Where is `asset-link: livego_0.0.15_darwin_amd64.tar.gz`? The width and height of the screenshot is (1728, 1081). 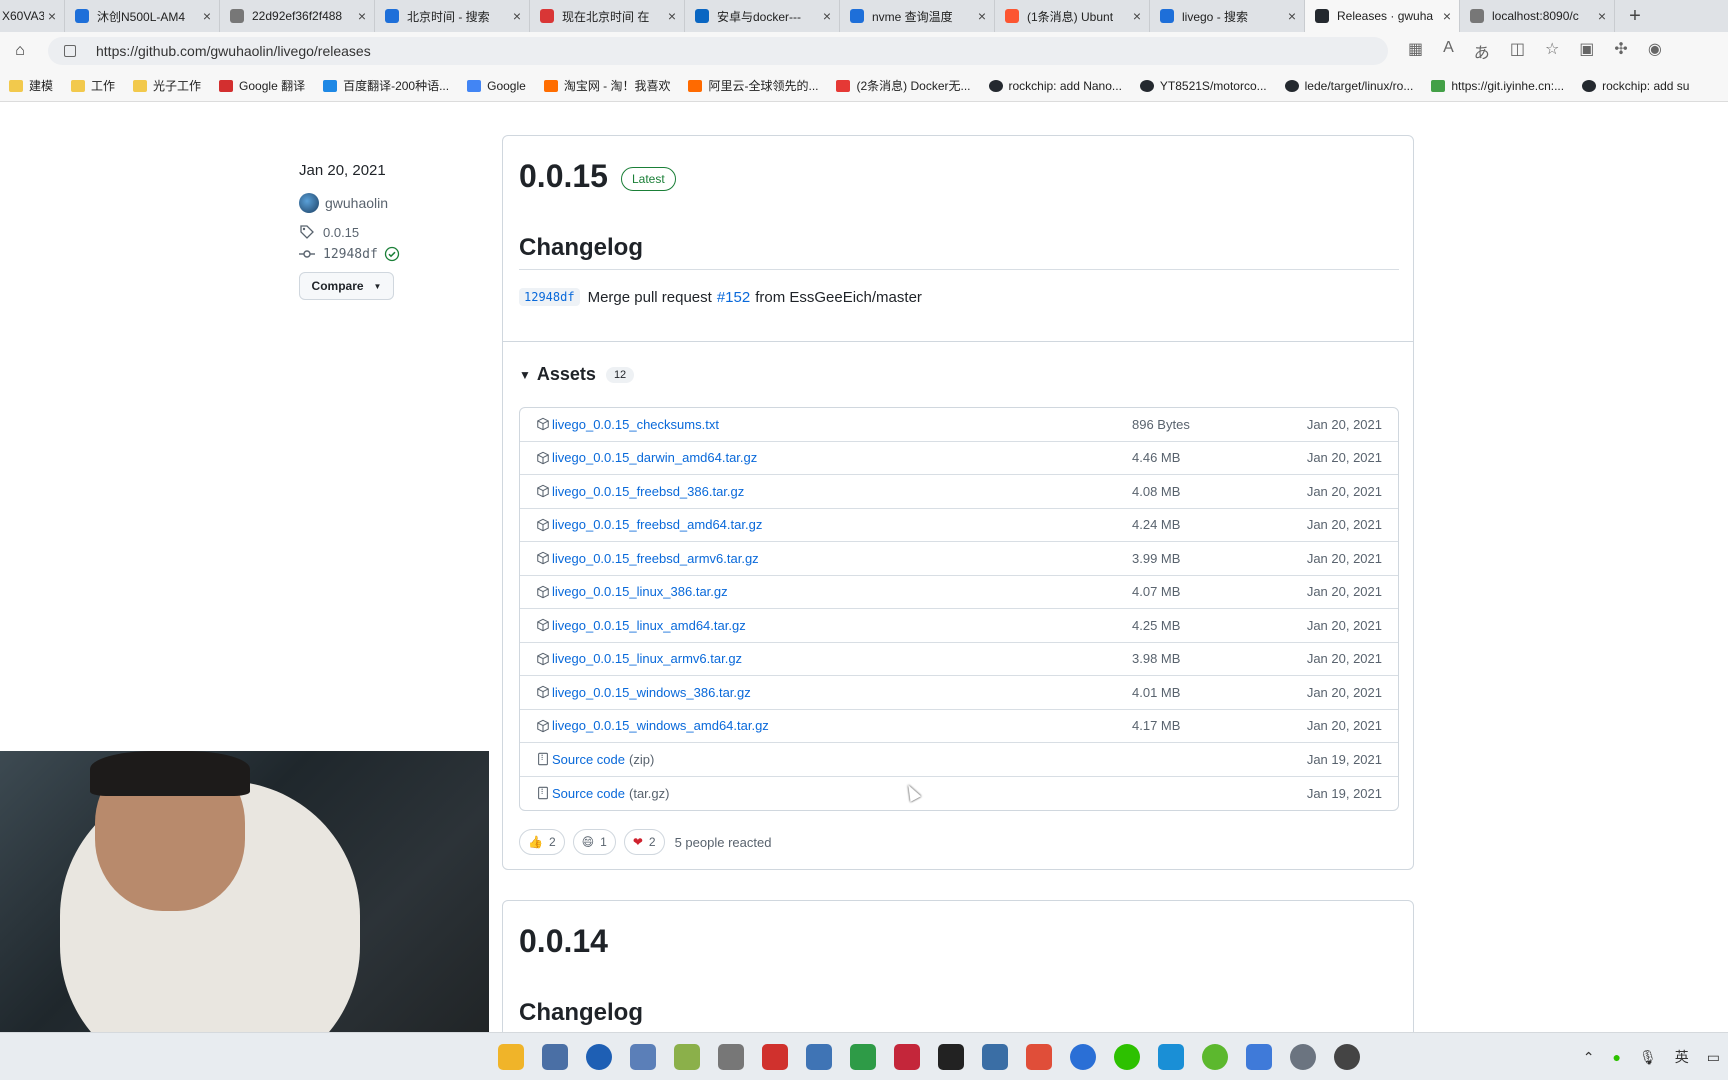 asset-link: livego_0.0.15_darwin_amd64.tar.gz is located at coordinates (654, 457).